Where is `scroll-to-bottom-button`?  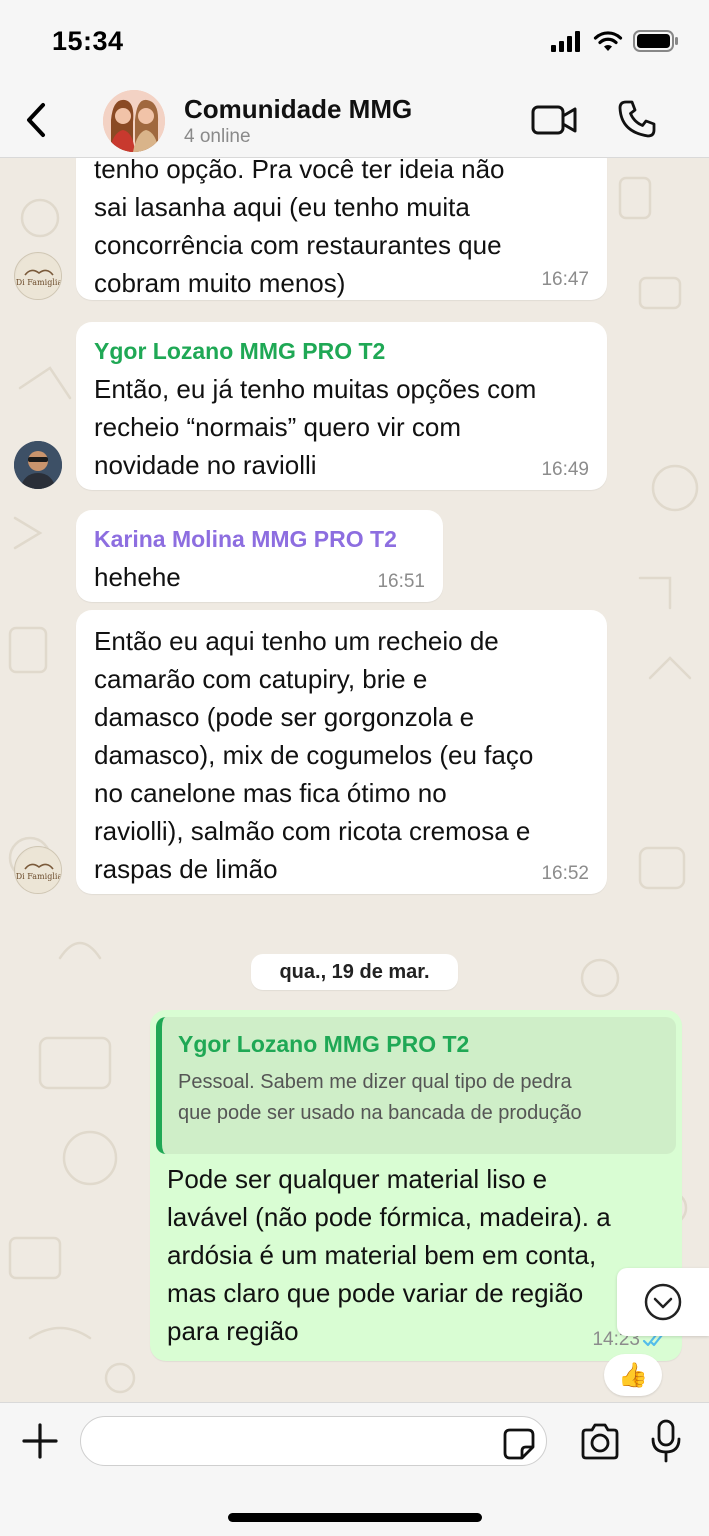
scroll-to-bottom-button is located at coordinates (663, 1302).